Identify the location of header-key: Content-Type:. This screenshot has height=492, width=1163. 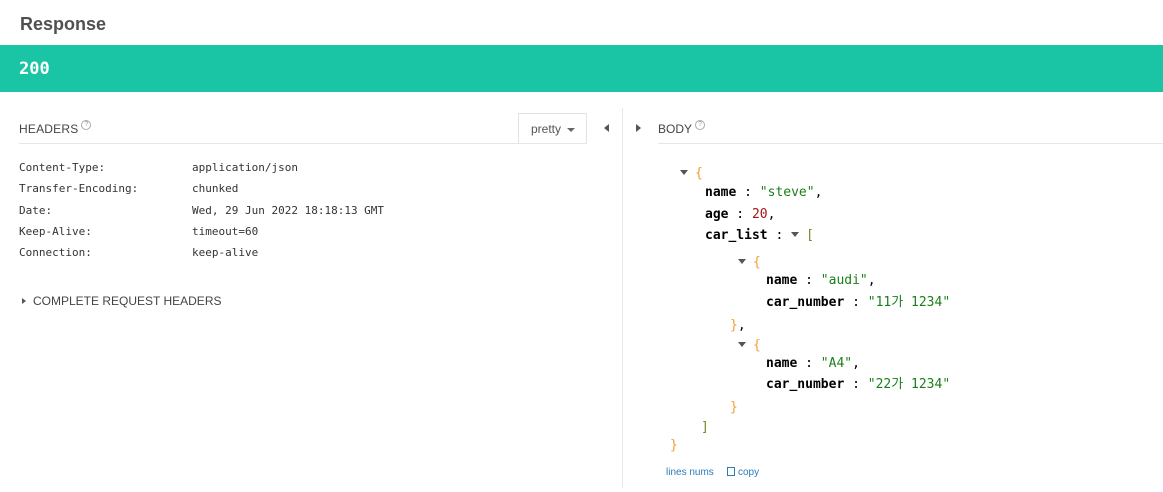
(62, 167).